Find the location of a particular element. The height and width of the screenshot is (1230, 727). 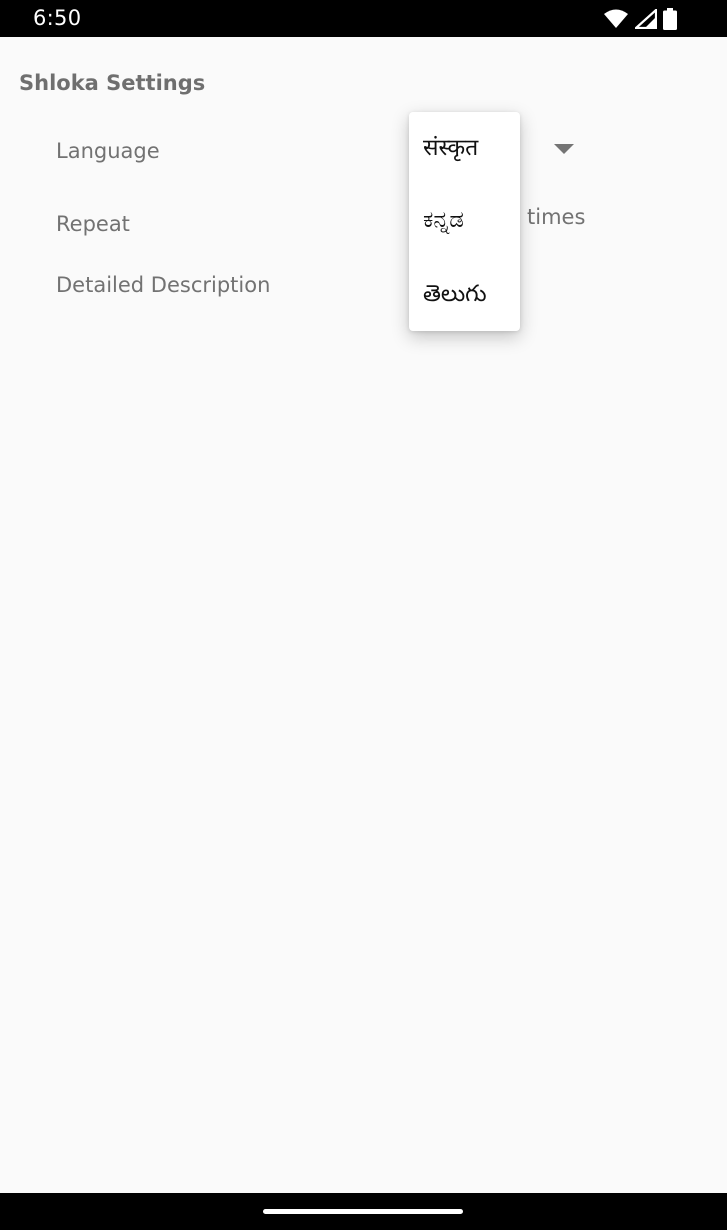

navigation-bar is located at coordinates (363, 1211).